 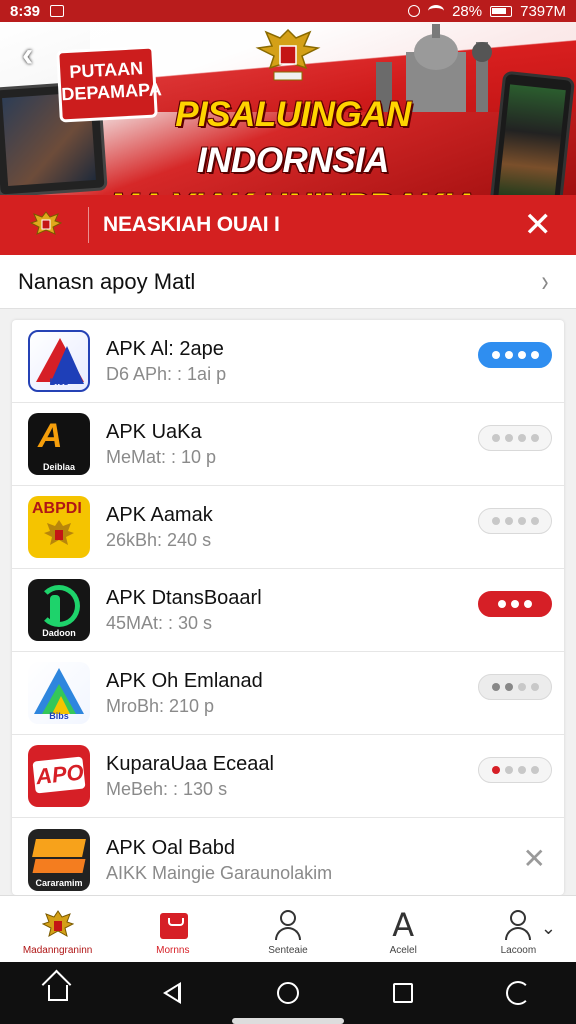 I want to click on home-circle-icon, so click(x=288, y=993).